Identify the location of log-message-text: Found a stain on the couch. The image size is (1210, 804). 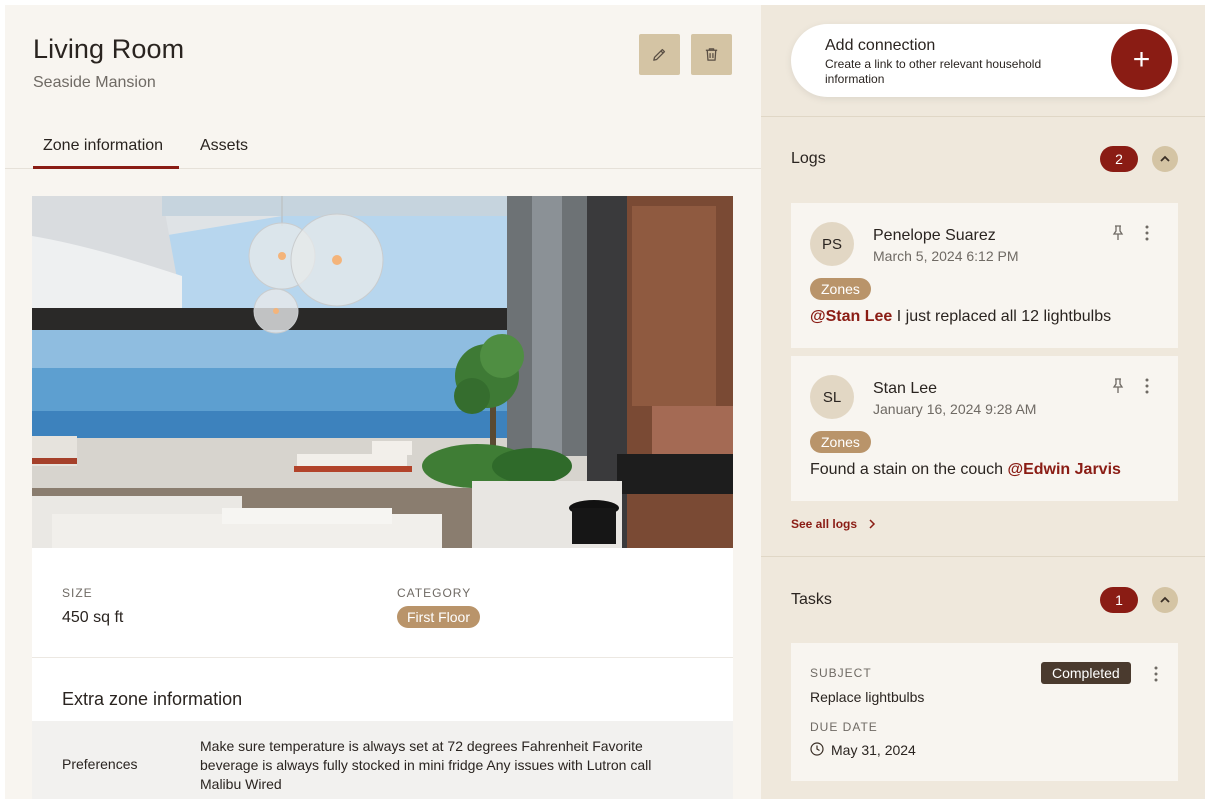
(907, 469).